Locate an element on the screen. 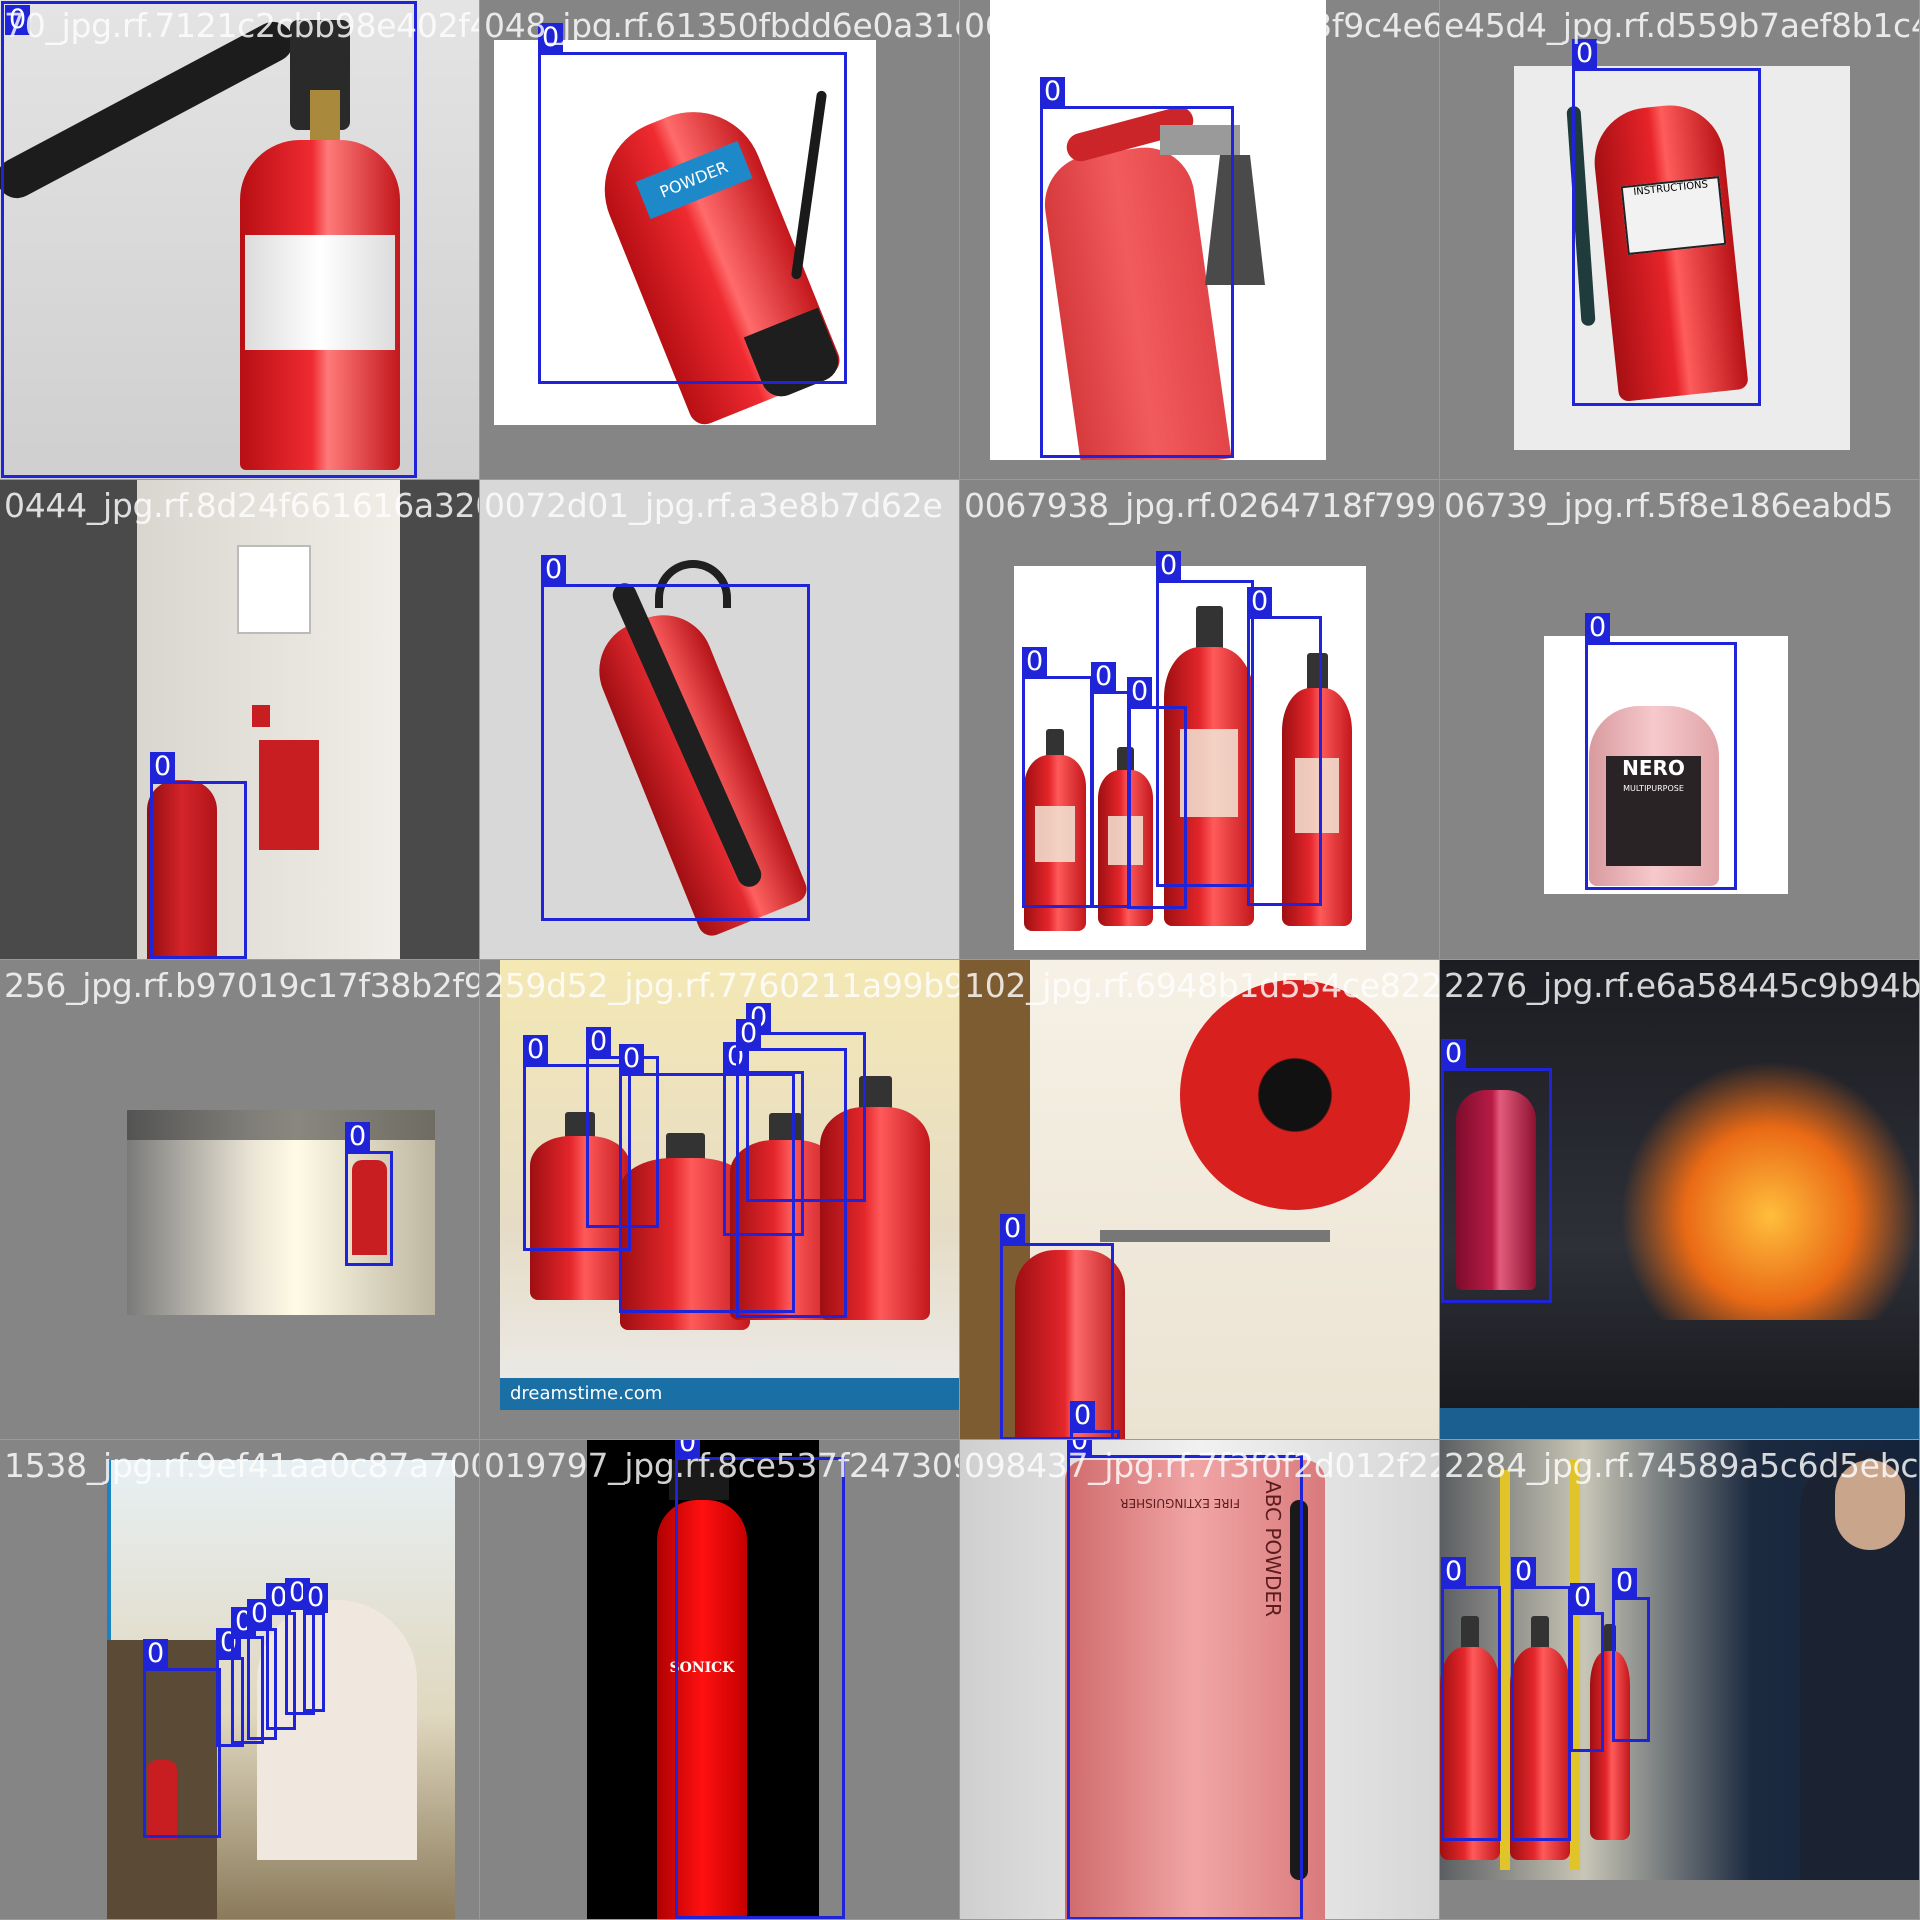 The width and height of the screenshot is (1920, 1920). tile-6: 0 0072d01_jpg.rf.a3e8b7d62e is located at coordinates (720, 720).